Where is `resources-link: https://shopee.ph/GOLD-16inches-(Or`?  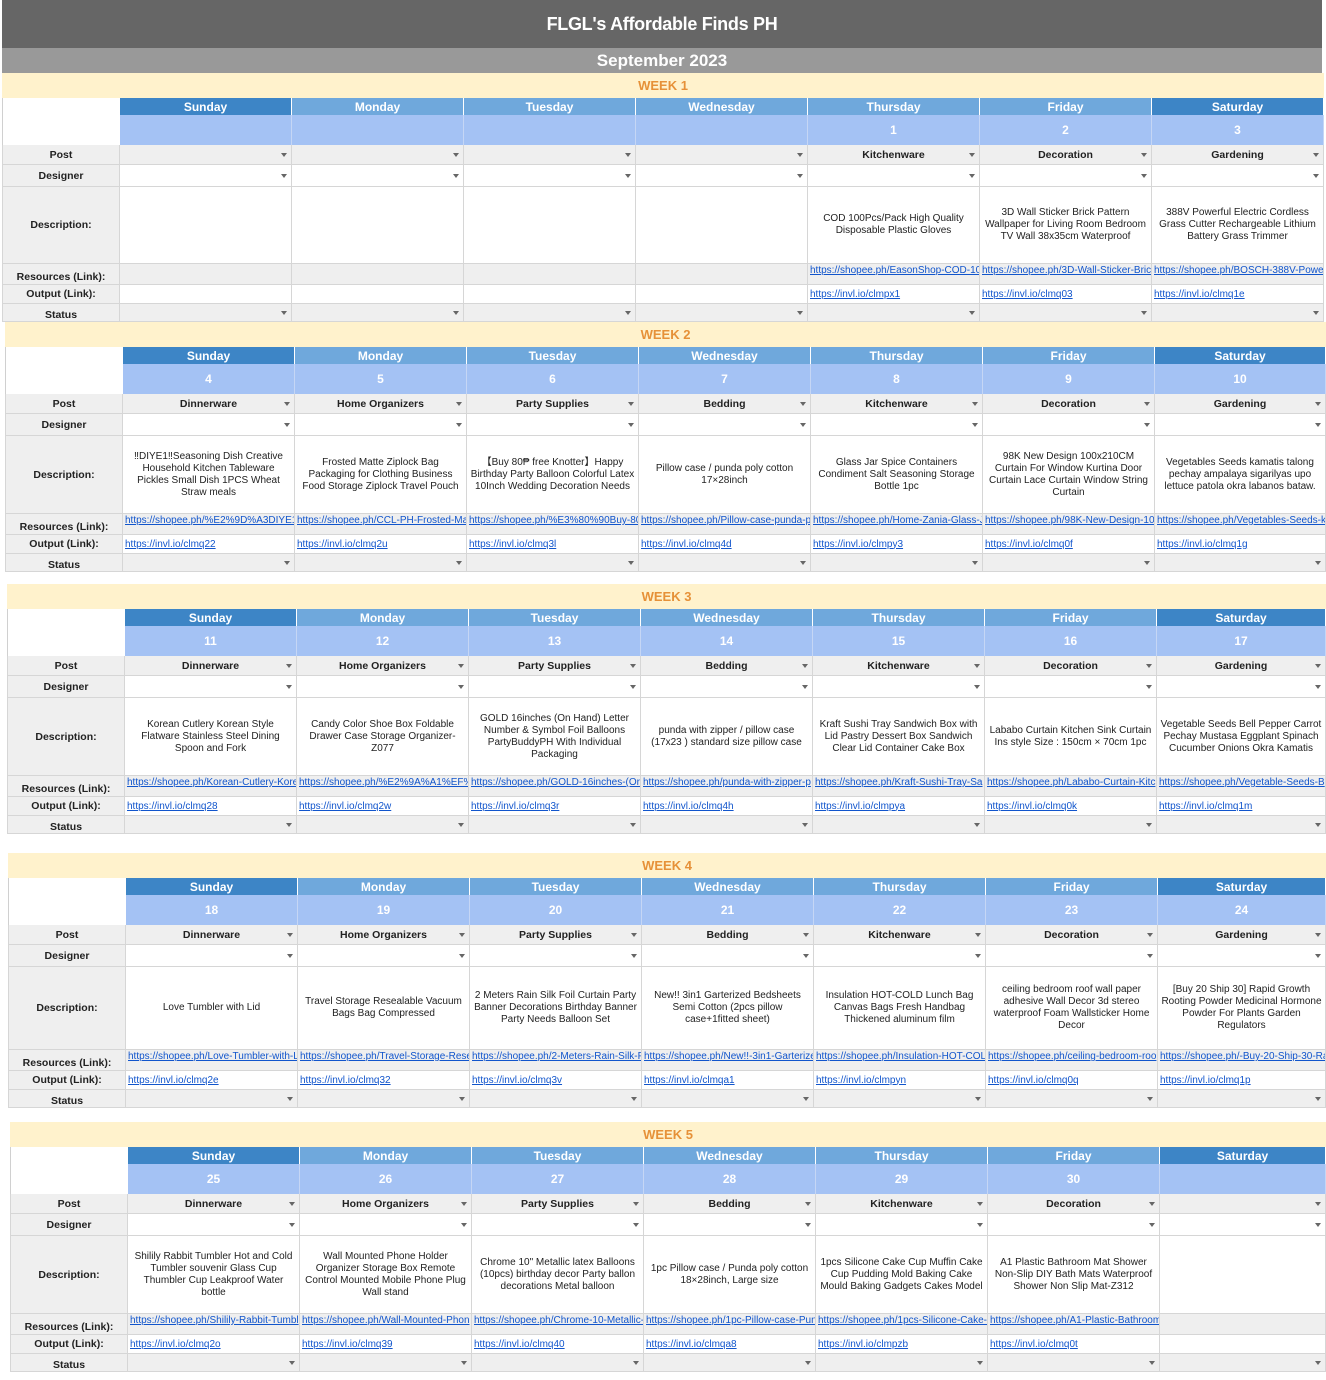 resources-link: https://shopee.ph/GOLD-16inches-(Or is located at coordinates (555, 786).